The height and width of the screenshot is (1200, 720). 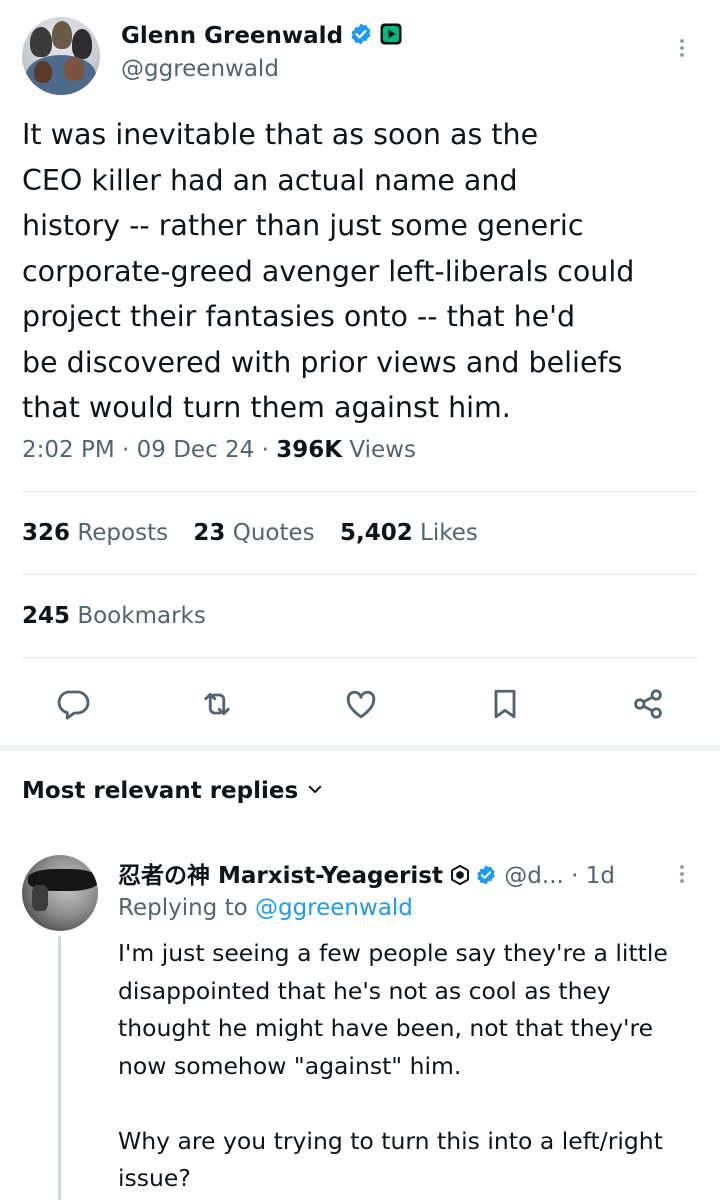 I want to click on repost-icon, so click(x=217, y=704).